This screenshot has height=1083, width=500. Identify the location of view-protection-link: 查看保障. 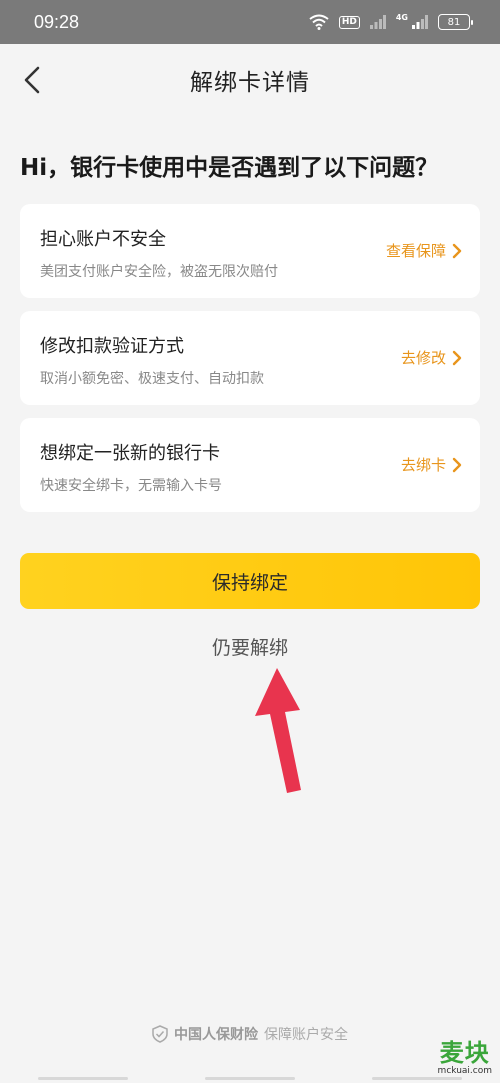
(424, 250).